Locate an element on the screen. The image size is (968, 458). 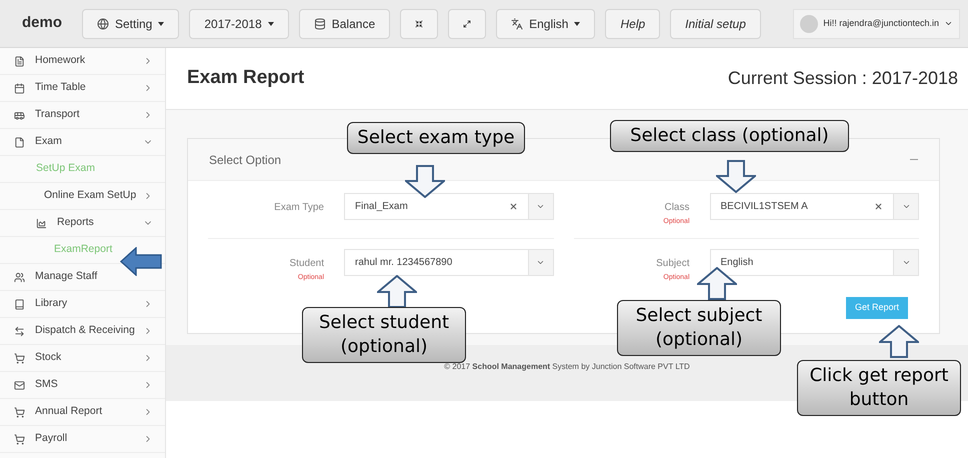
select-field: rahul mr. 1234567890 is located at coordinates (449, 262).